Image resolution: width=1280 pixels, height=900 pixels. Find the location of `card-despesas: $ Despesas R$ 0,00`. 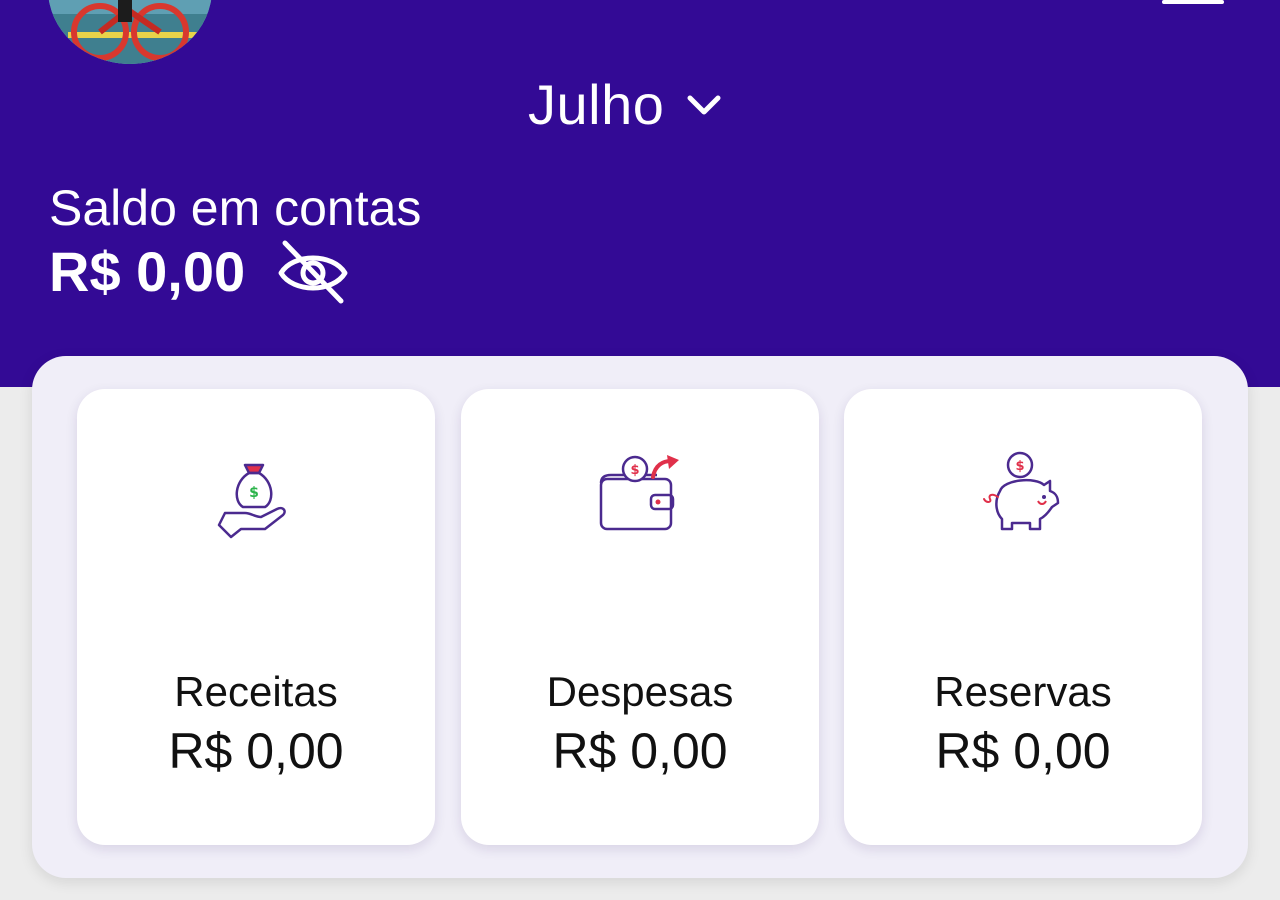

card-despesas: $ Despesas R$ 0,00 is located at coordinates (640, 617).